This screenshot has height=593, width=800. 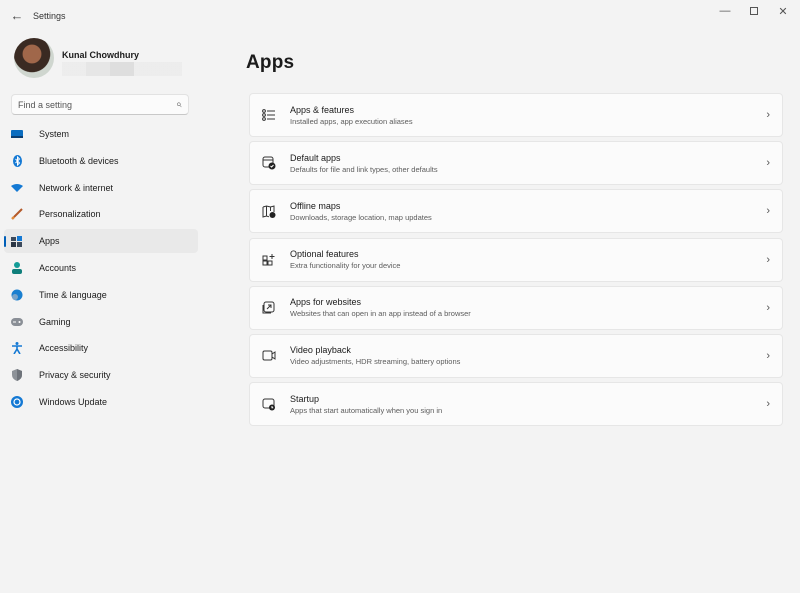 What do you see at coordinates (345, 266) in the screenshot?
I see `card-description: Extra functionality for your device` at bounding box center [345, 266].